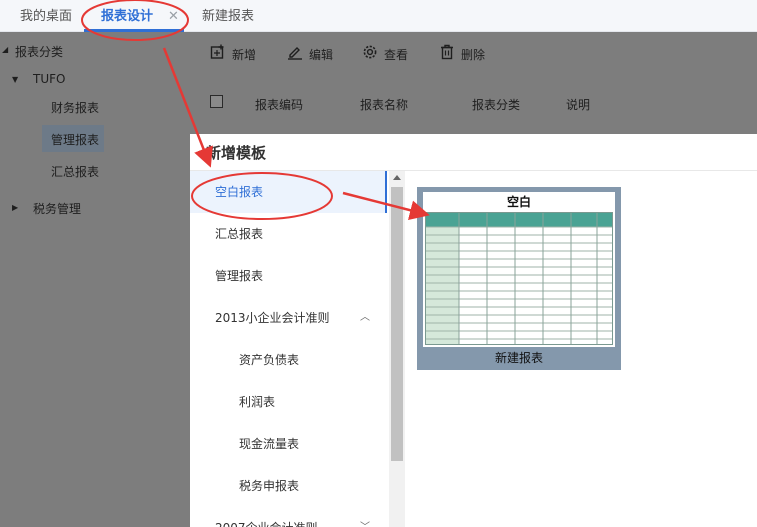 The image size is (757, 527). I want to click on menu-item-blank-report: 空白报表, so click(288, 192).